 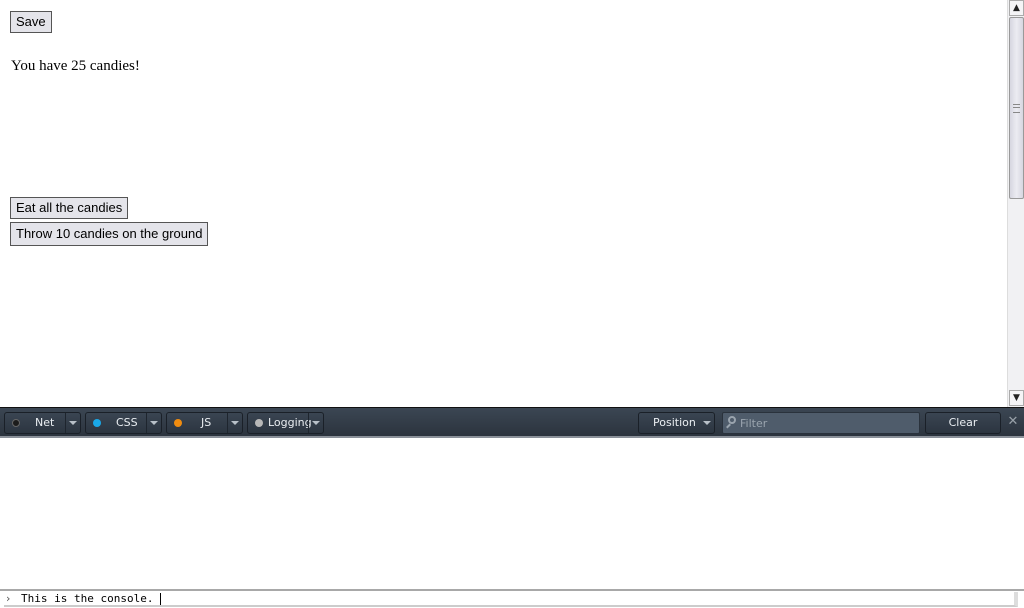 I want to click on filter-input, so click(x=825, y=423).